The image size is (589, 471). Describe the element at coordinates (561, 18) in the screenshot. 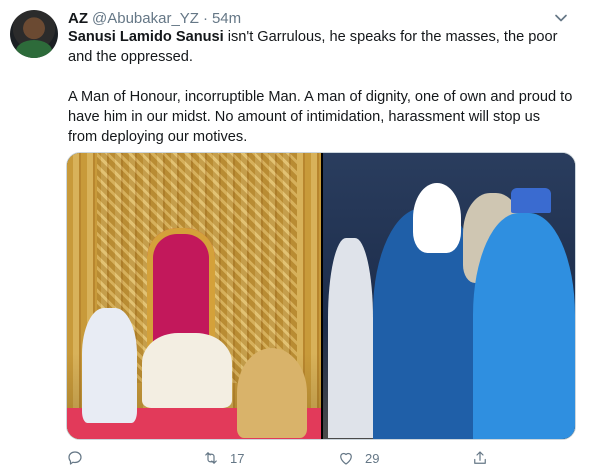

I see `chevron-down-icon` at that location.